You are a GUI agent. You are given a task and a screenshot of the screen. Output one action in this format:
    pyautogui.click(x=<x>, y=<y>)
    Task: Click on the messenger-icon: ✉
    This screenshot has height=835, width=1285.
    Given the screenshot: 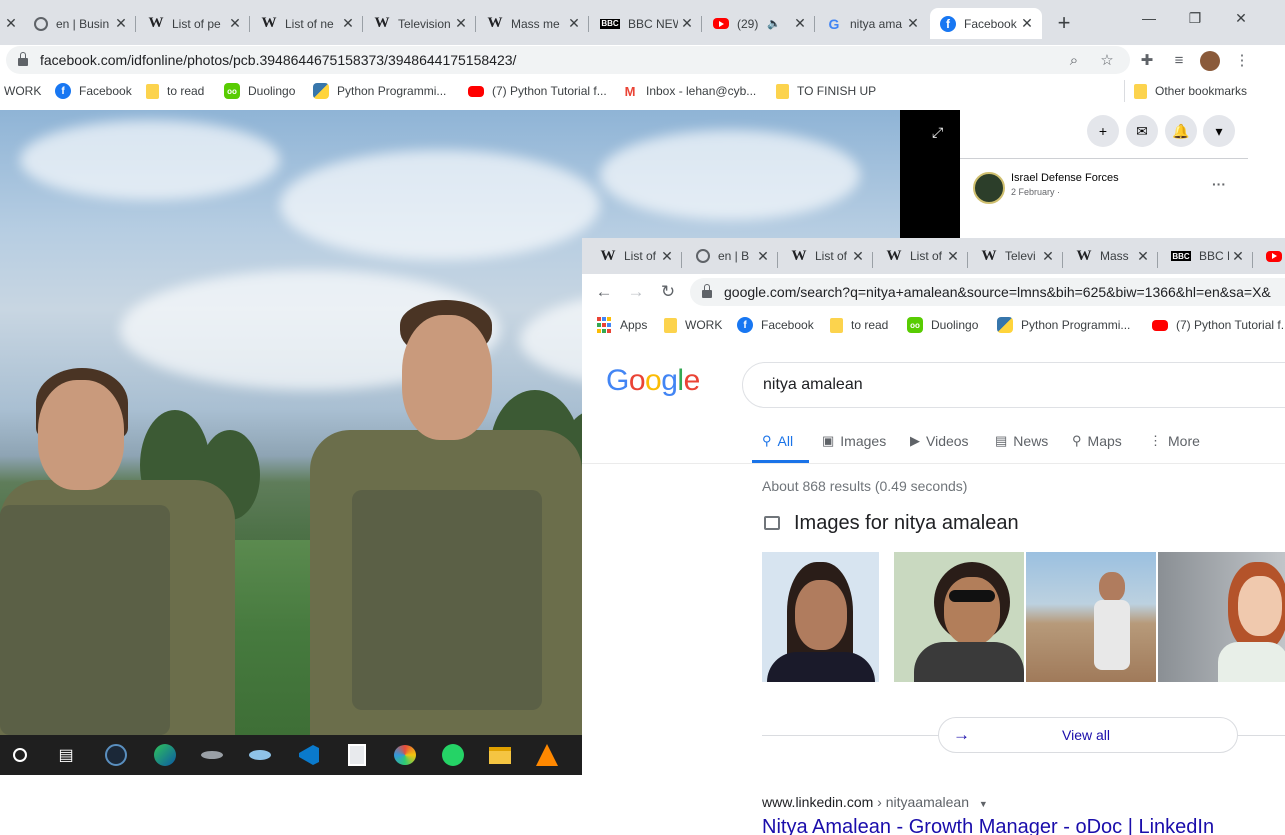 What is the action you would take?
    pyautogui.click(x=1142, y=131)
    